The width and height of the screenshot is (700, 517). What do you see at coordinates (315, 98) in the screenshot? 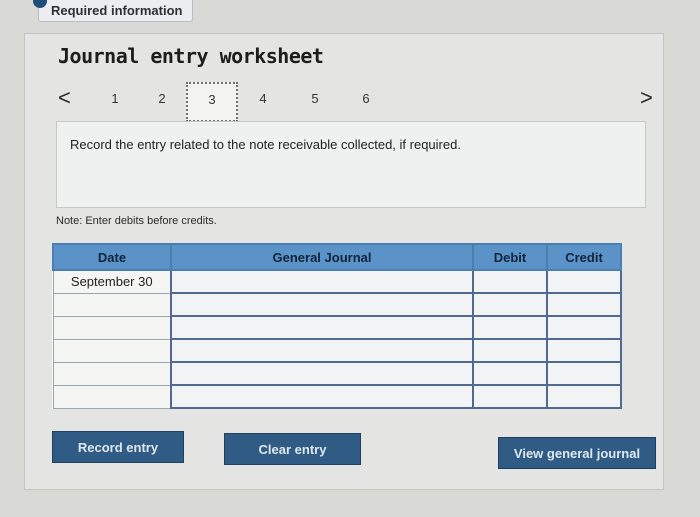
I see `step-5: 5` at bounding box center [315, 98].